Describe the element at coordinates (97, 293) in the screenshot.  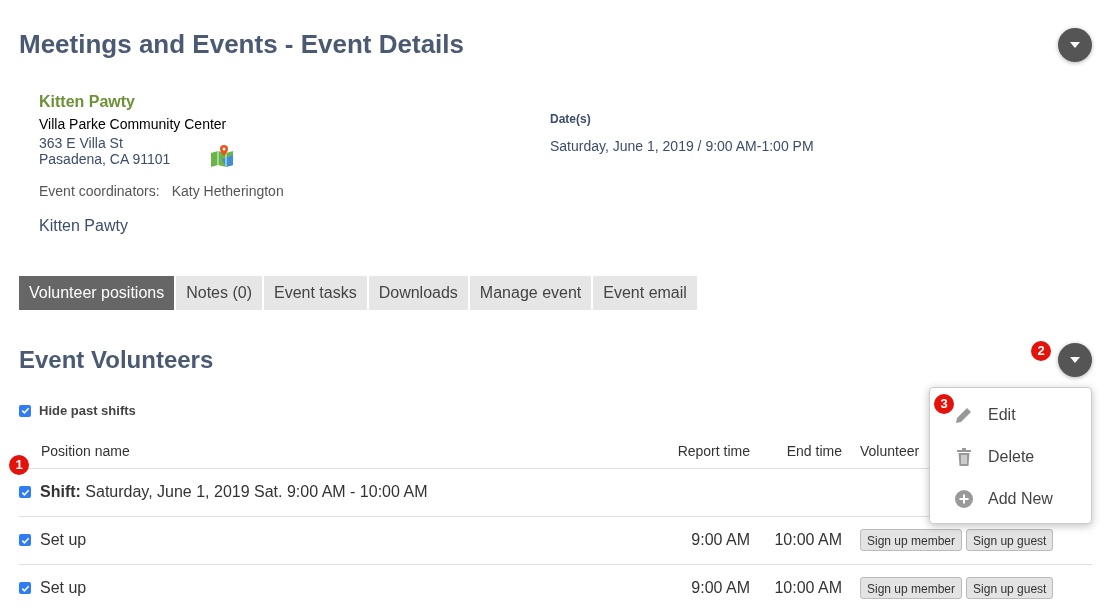
I see `tab: Volunteer positions` at that location.